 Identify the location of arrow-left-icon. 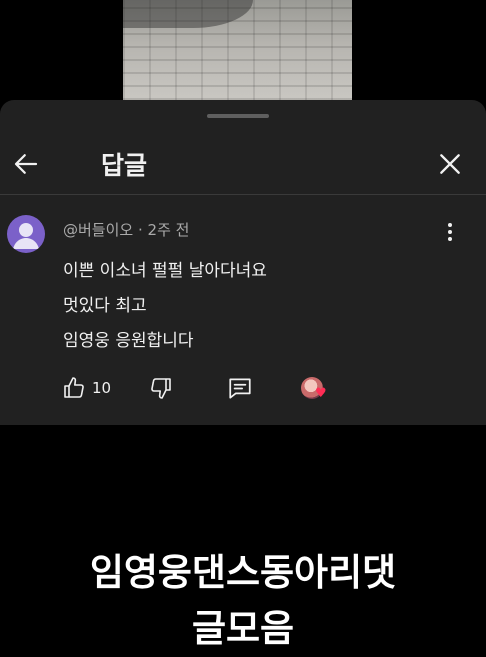
(26, 164).